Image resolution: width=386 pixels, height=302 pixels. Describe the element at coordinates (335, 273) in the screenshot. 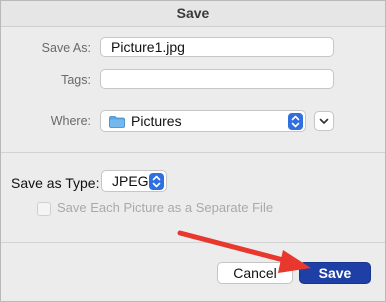

I see `save-button: Save` at that location.